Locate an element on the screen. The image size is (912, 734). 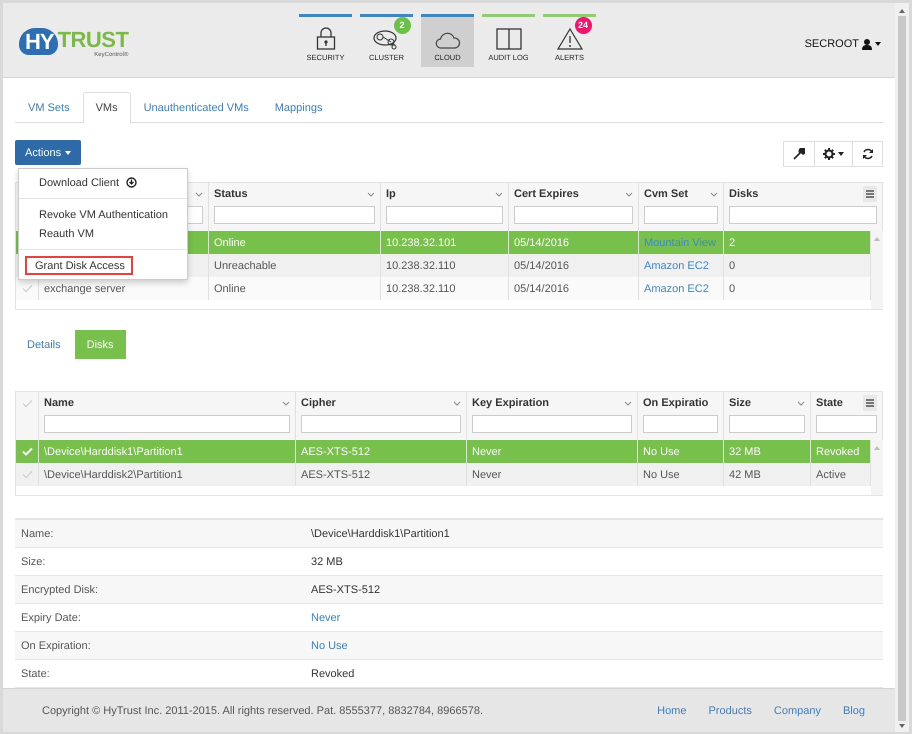
tab: Unauthenticated VMs is located at coordinates (196, 107).